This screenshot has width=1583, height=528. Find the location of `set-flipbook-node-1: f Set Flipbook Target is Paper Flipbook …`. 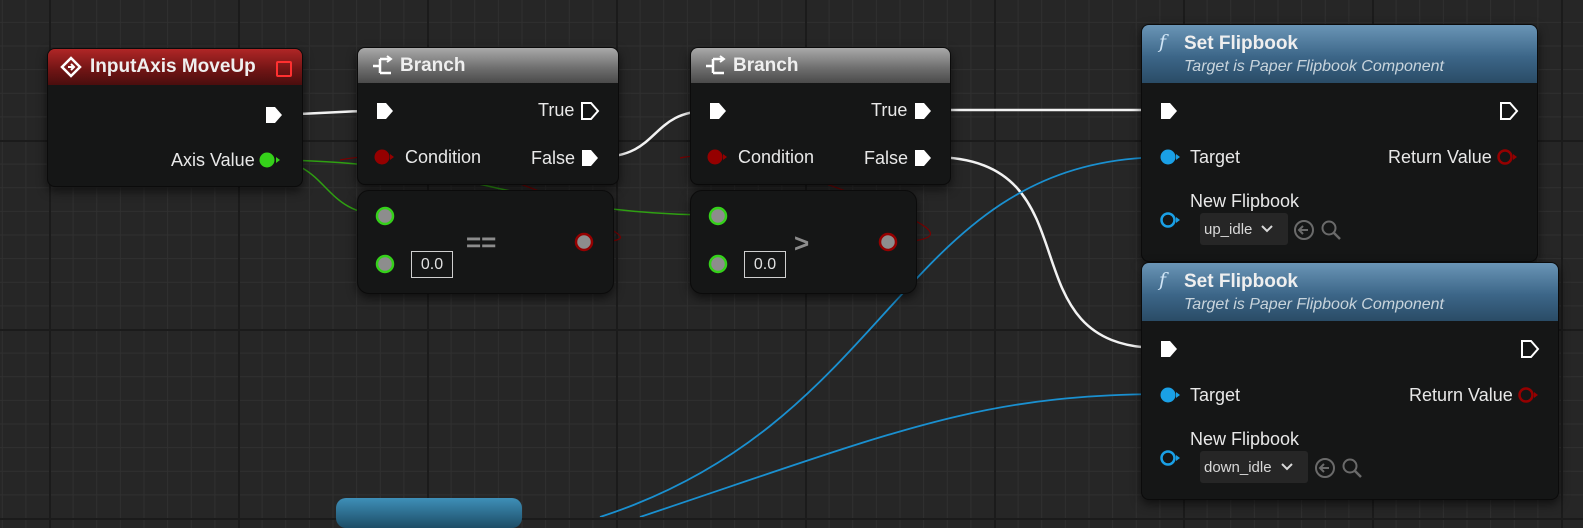

set-flipbook-node-1: f Set Flipbook Target is Paper Flipbook … is located at coordinates (1339, 143).